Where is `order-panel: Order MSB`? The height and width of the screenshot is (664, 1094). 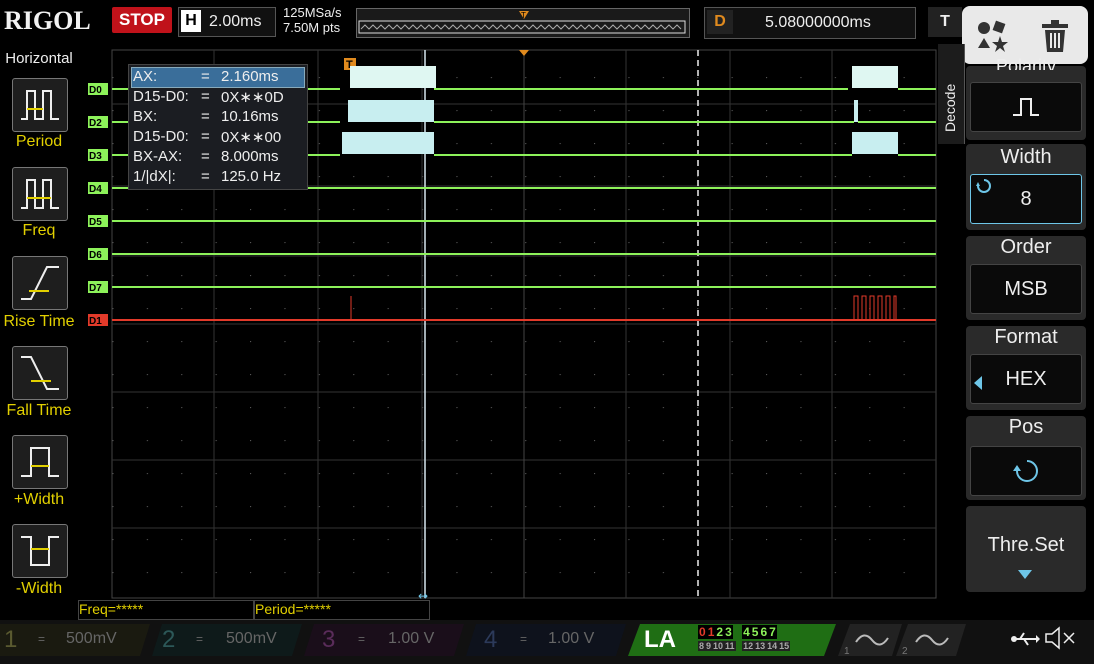 order-panel: Order MSB is located at coordinates (1026, 278).